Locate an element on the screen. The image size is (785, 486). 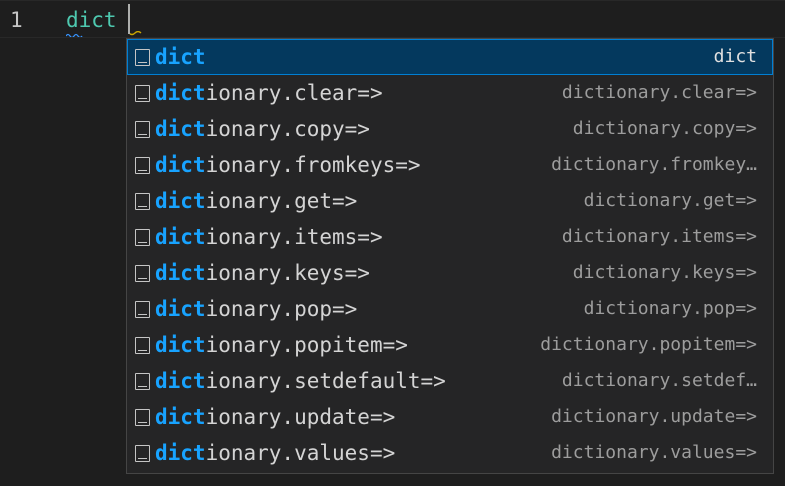
suggestion-label: dictionary.get=> is located at coordinates (256, 201).